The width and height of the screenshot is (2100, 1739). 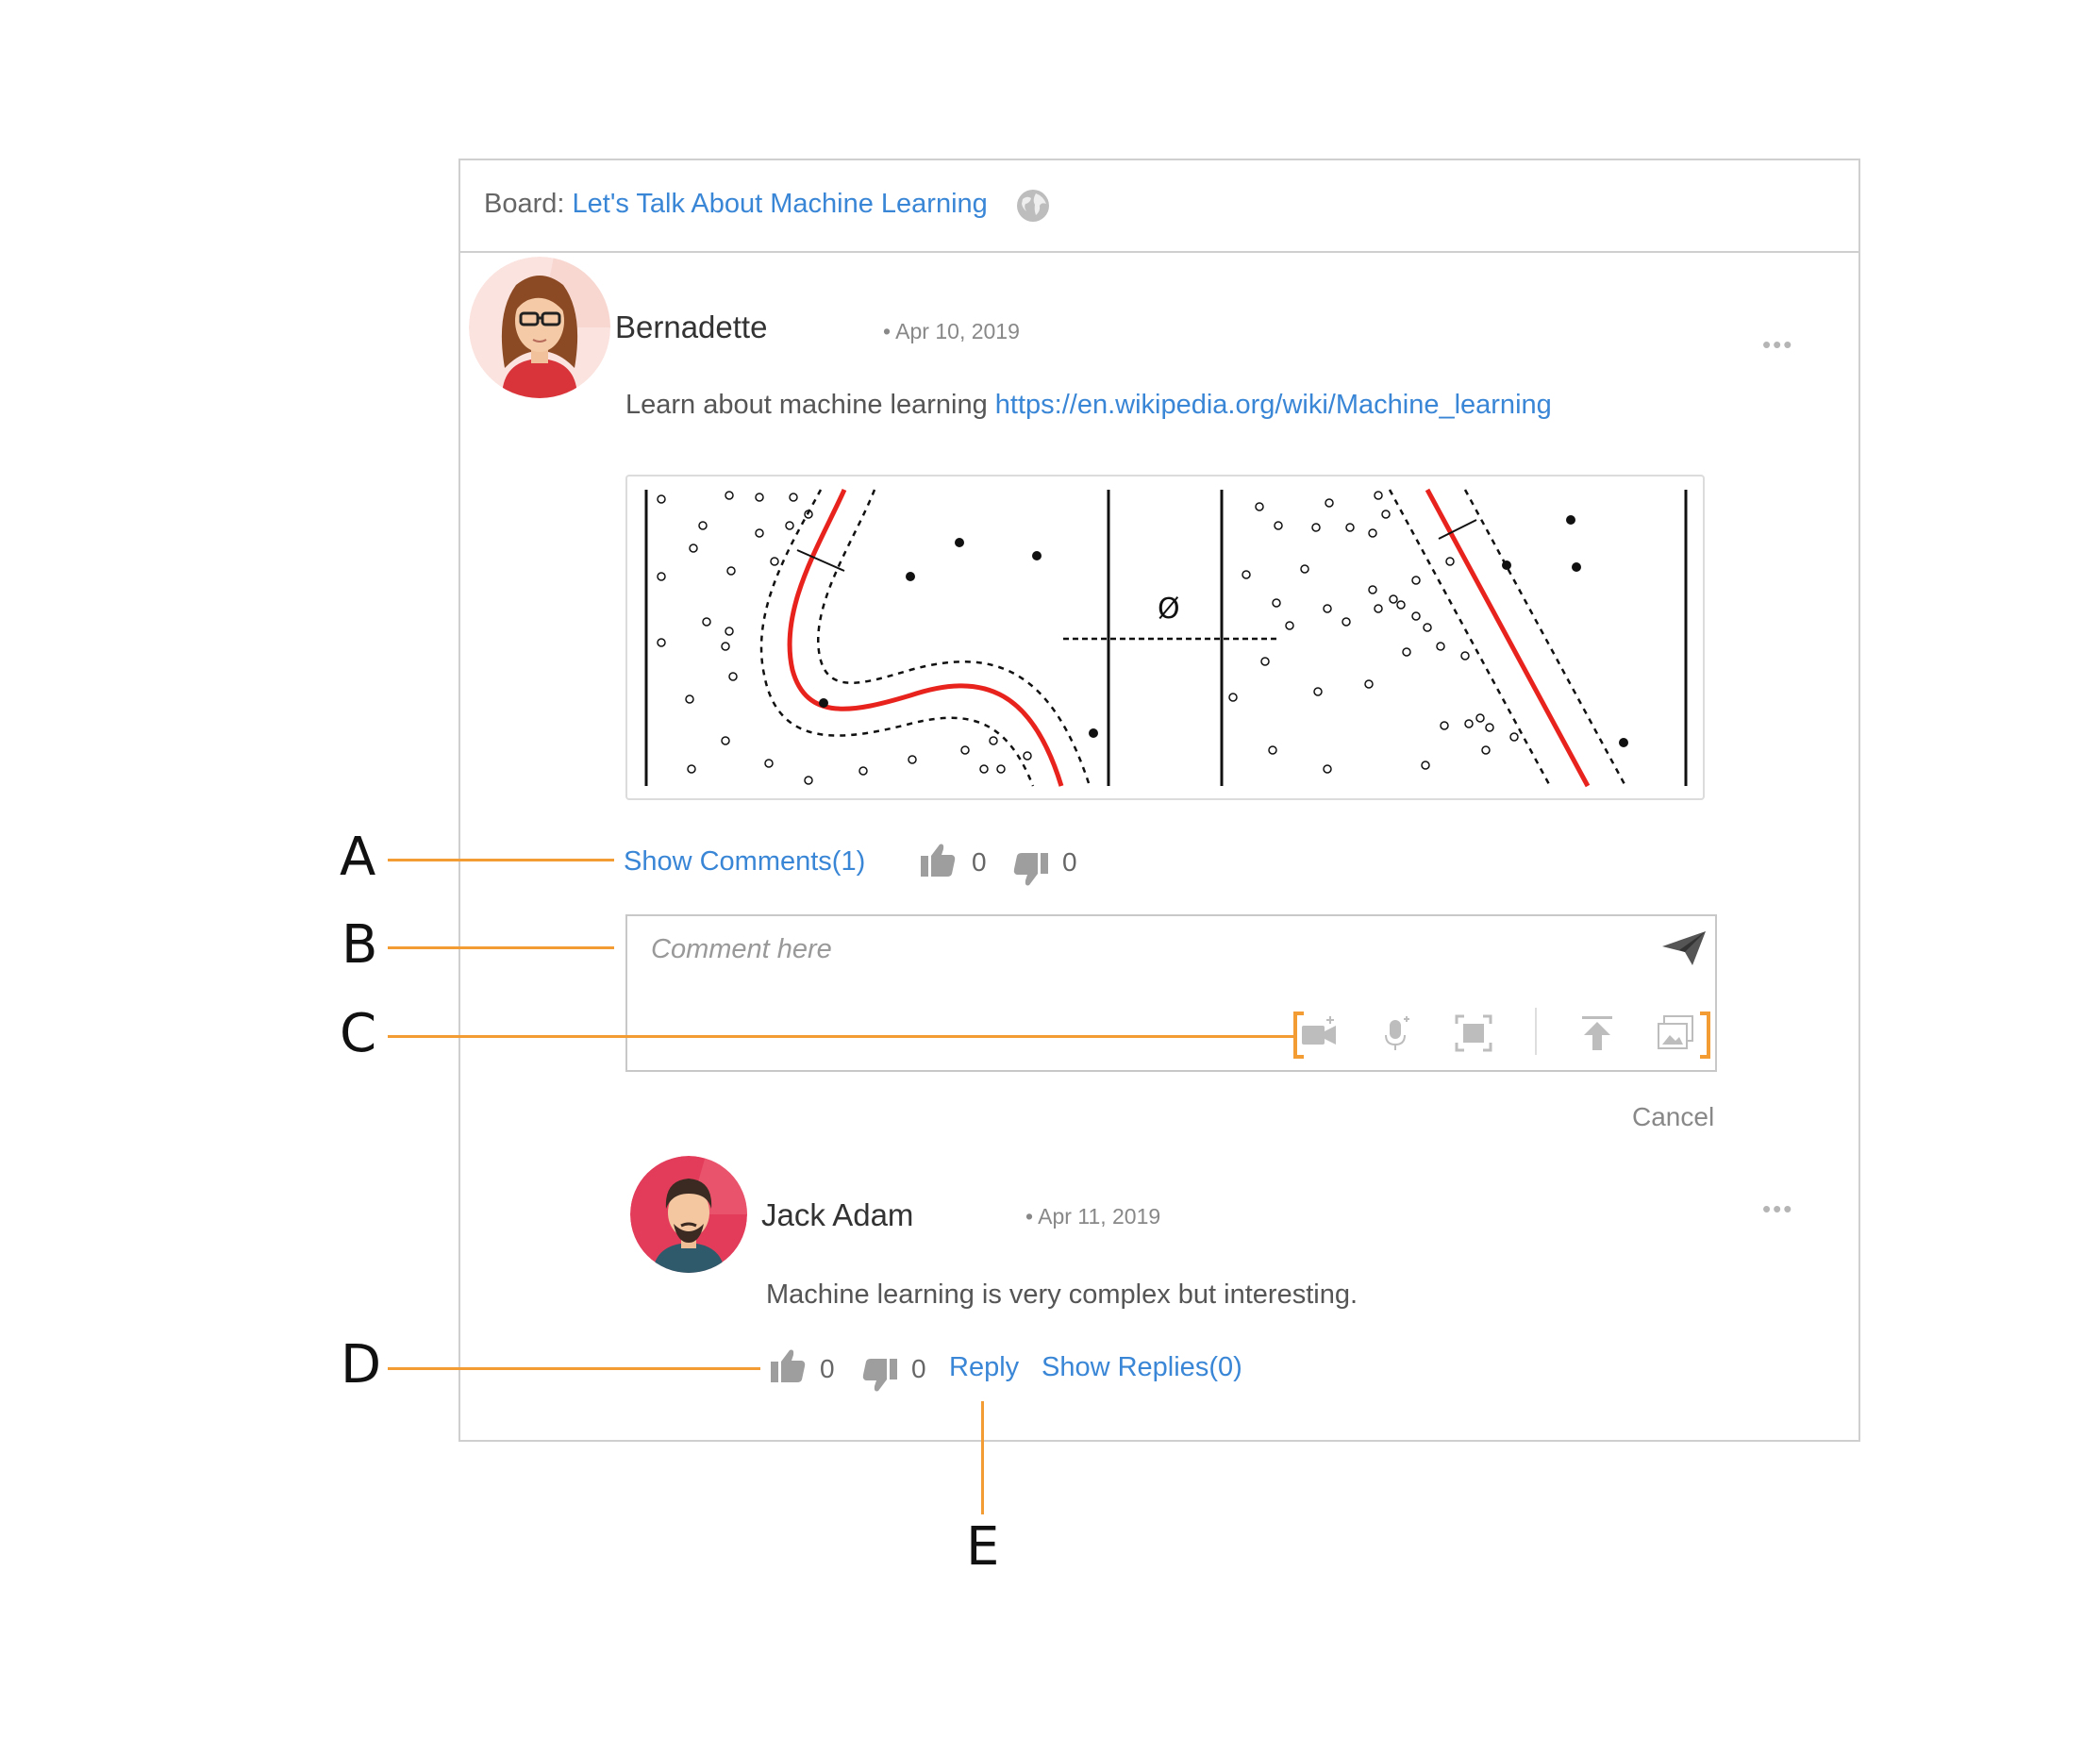 What do you see at coordinates (982, 1457) in the screenshot?
I see `callout-line-e` at bounding box center [982, 1457].